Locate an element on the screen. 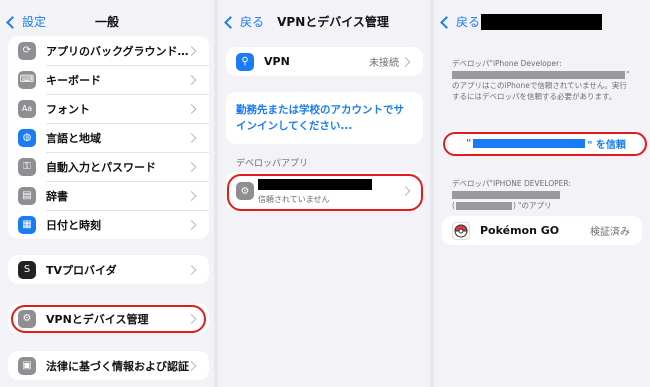 This screenshot has height=387, width=650. font-icon: Aa is located at coordinates (27, 108).